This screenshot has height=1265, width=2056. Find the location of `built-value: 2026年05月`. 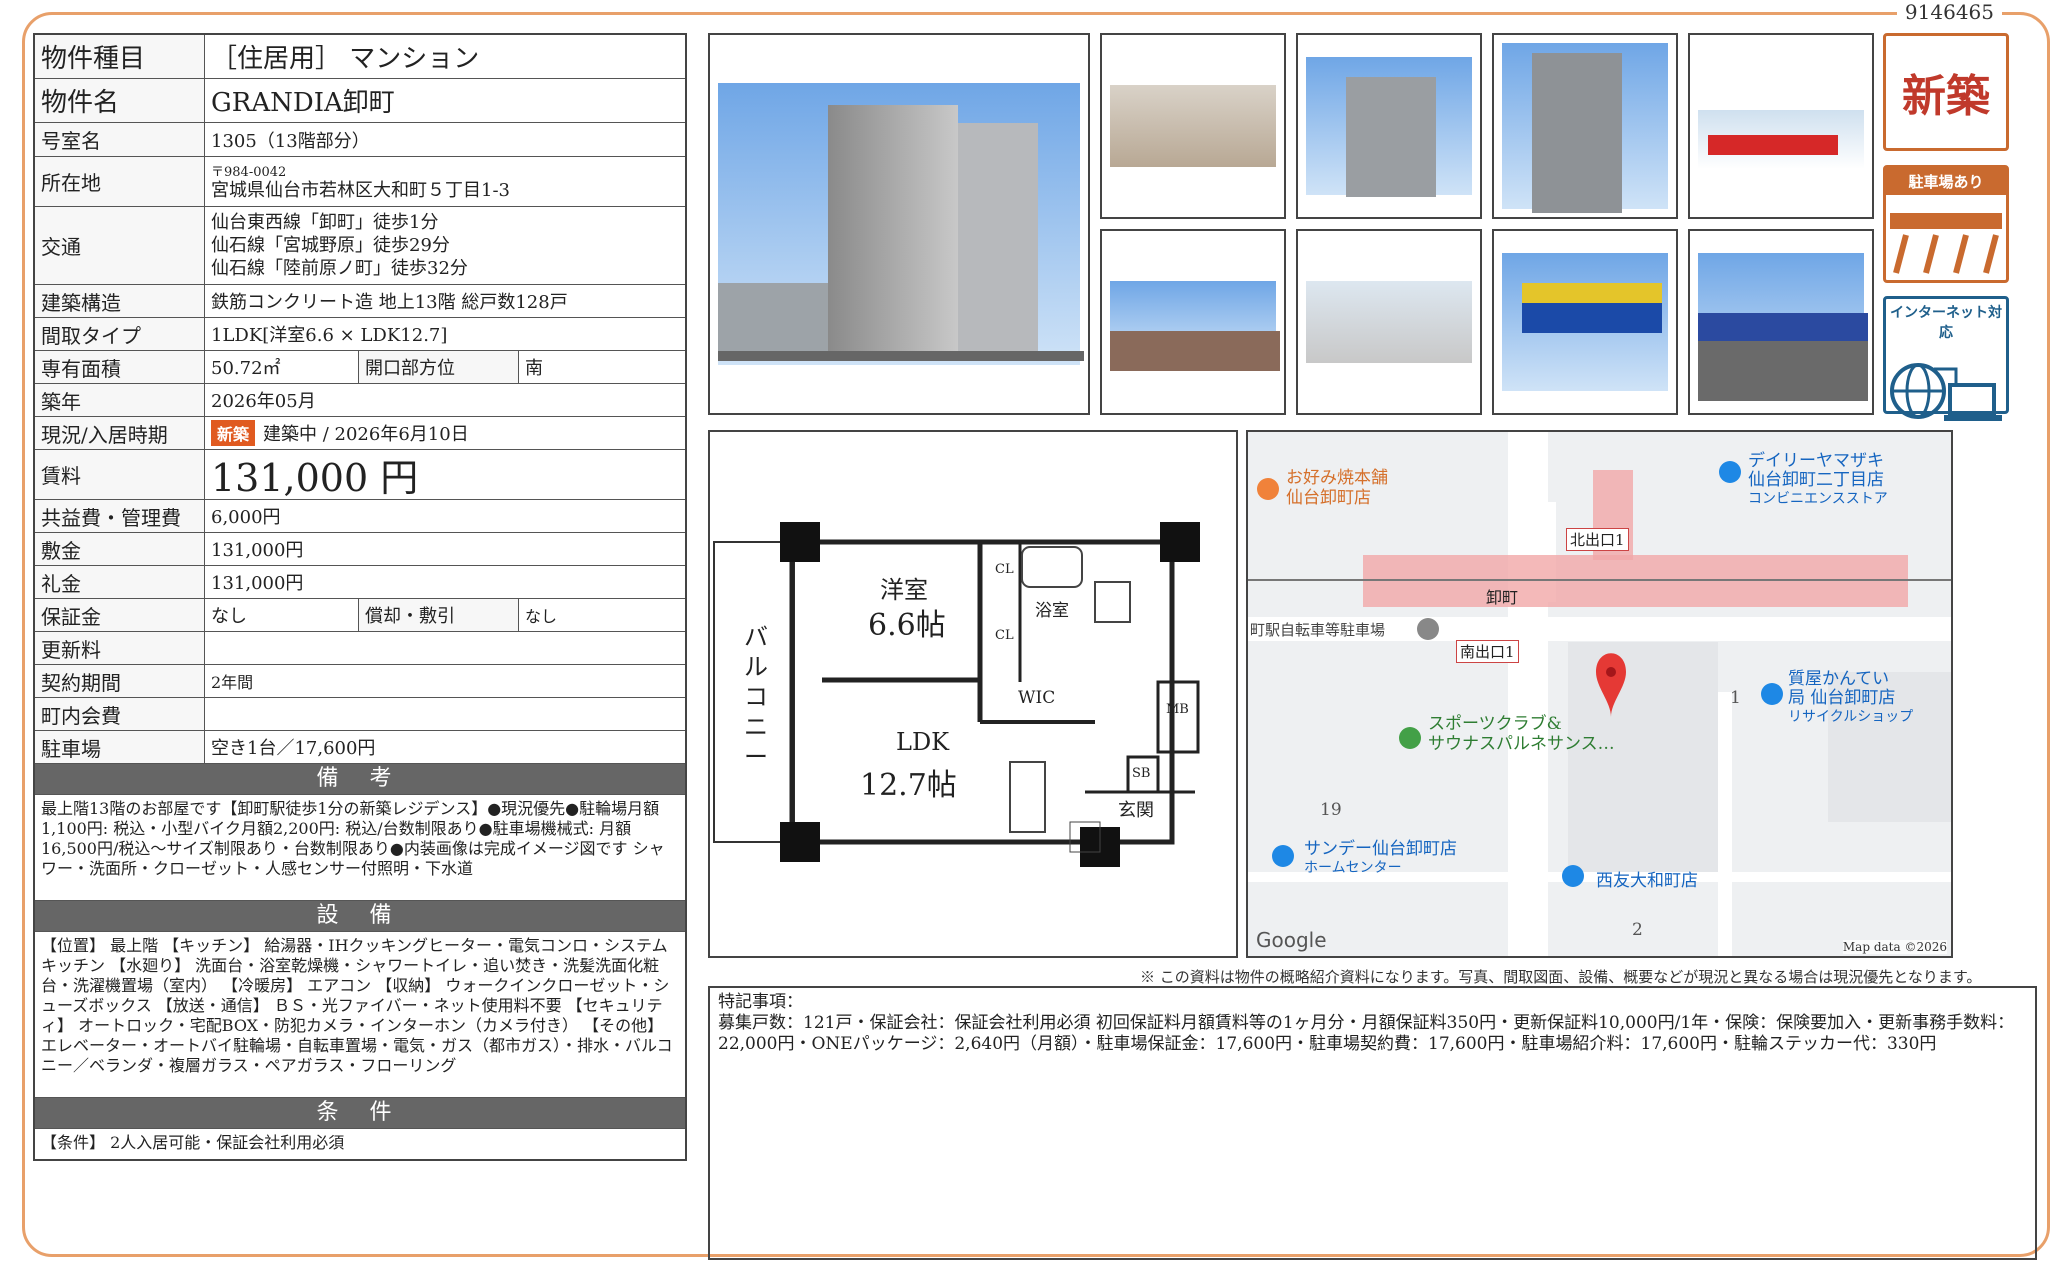

built-value: 2026年05月 is located at coordinates (263, 401).